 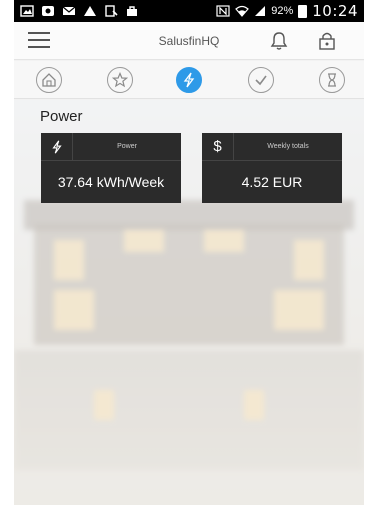 I want to click on checkmark-icon, so click(x=261, y=80).